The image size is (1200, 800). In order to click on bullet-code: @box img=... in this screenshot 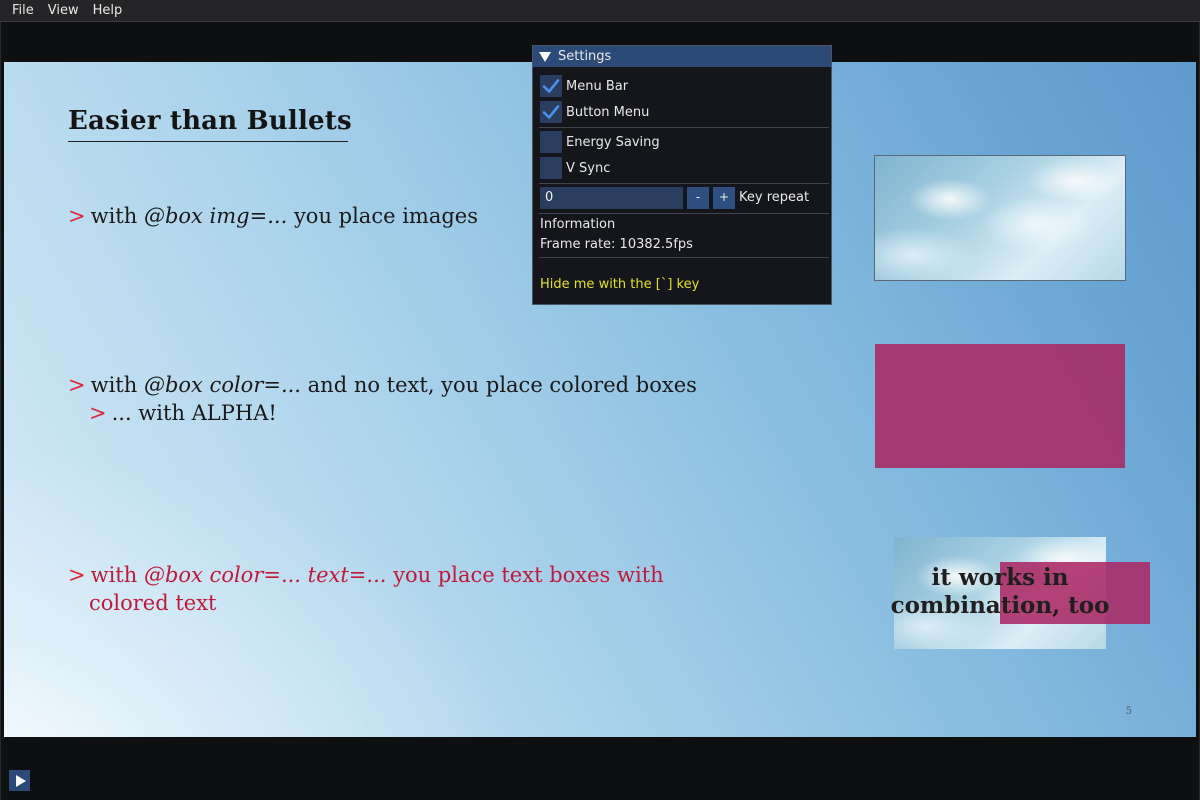, I will do `click(215, 216)`.